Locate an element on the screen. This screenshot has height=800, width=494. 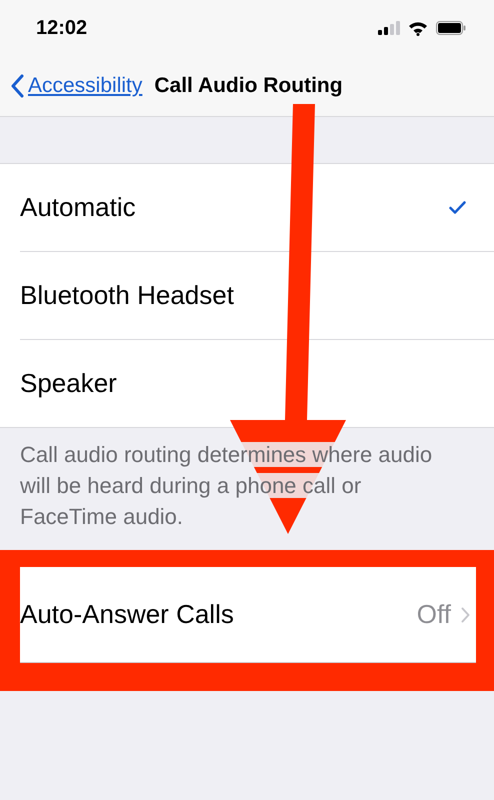
status-time: 12:02 is located at coordinates (62, 28).